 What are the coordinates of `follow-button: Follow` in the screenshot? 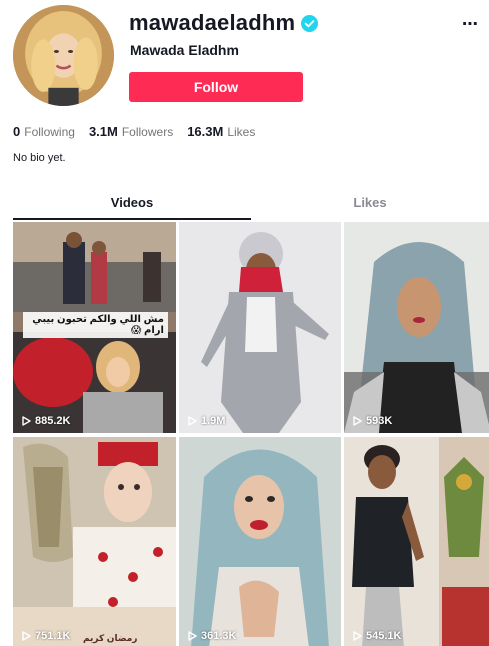 It's located at (216, 87).